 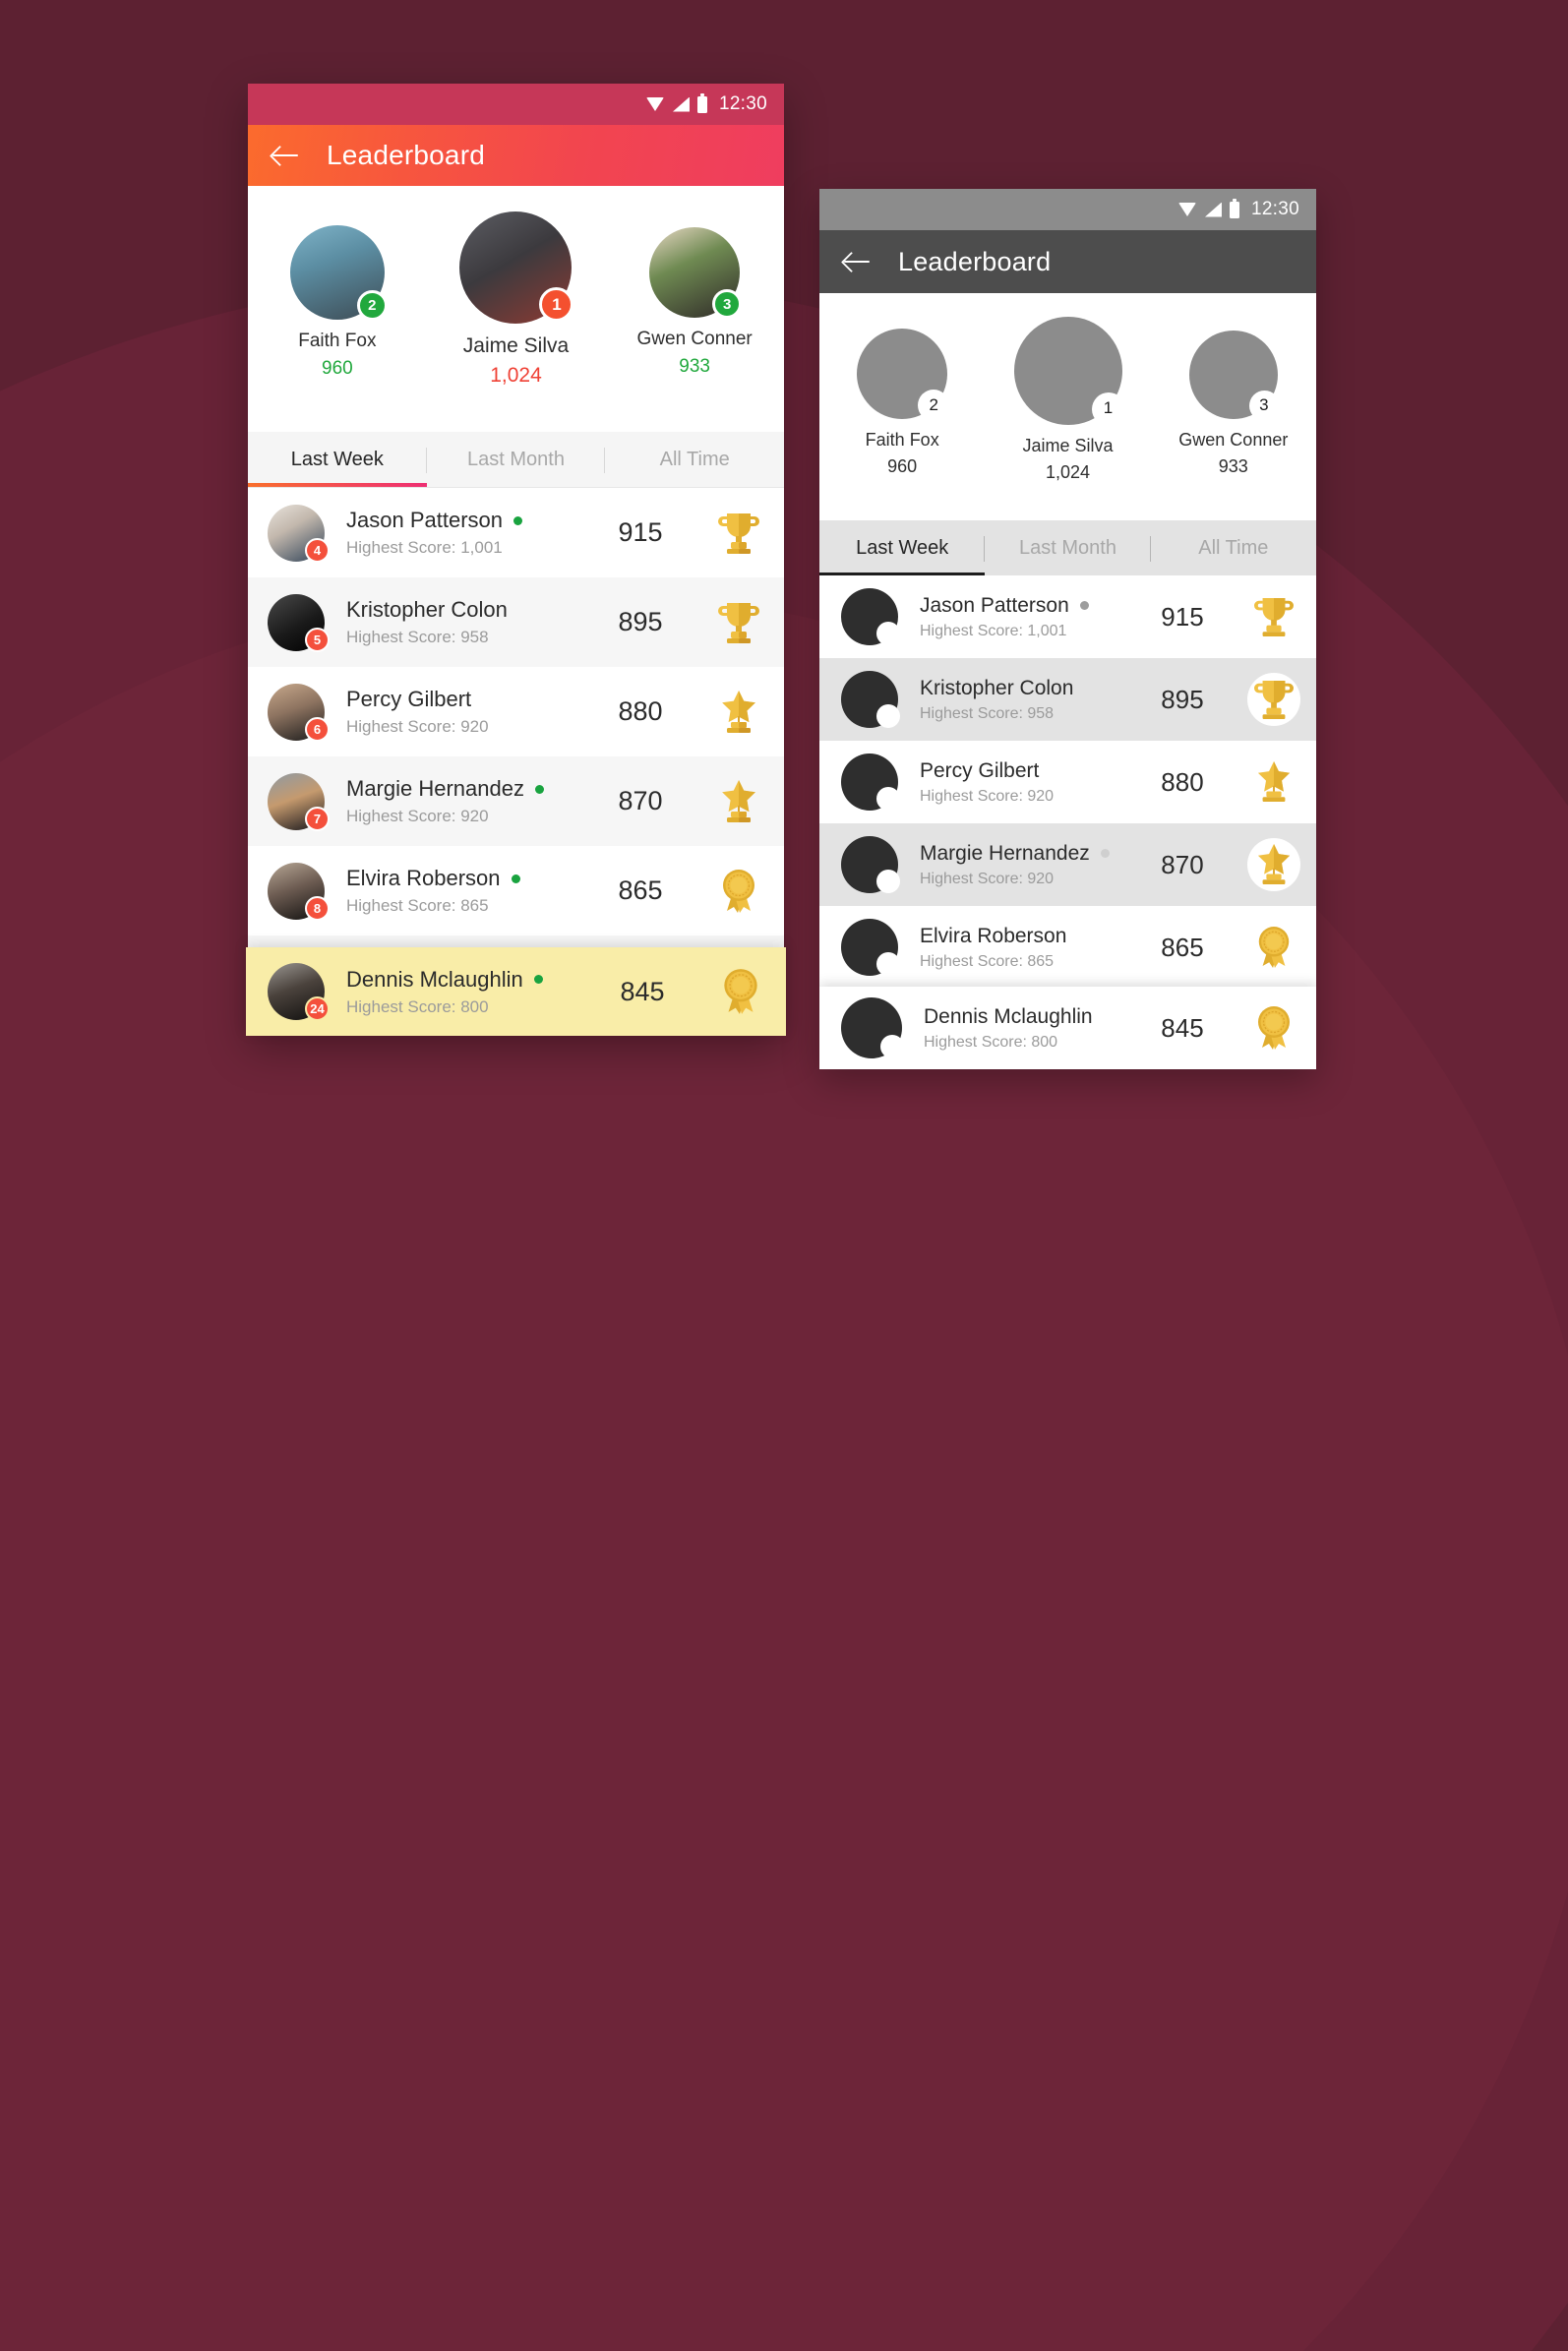 I want to click on table-row: Margie Hernandez Highest Score: 920 870, so click(x=1067, y=865).